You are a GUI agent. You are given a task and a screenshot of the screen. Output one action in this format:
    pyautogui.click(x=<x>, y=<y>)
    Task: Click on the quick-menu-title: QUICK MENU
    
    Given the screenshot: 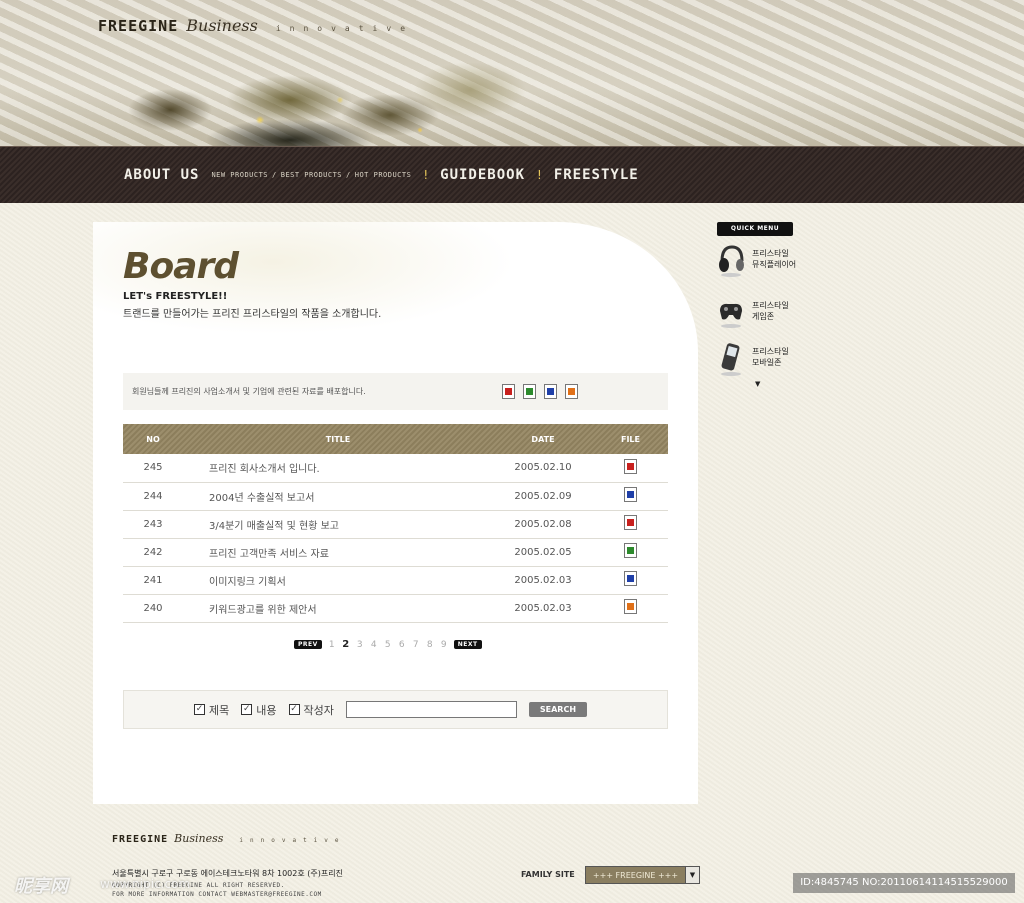 What is the action you would take?
    pyautogui.click(x=755, y=229)
    